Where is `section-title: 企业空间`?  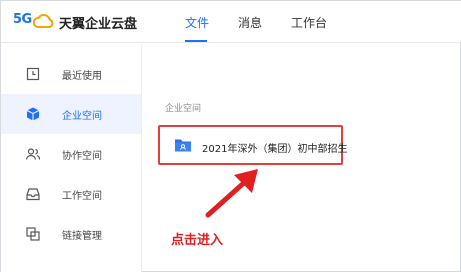 section-title: 企业空间 is located at coordinates (183, 109).